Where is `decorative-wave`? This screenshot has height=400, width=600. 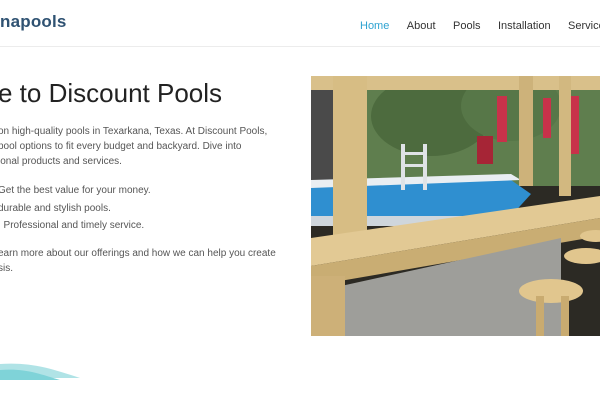
decorative-wave is located at coordinates (40, 371).